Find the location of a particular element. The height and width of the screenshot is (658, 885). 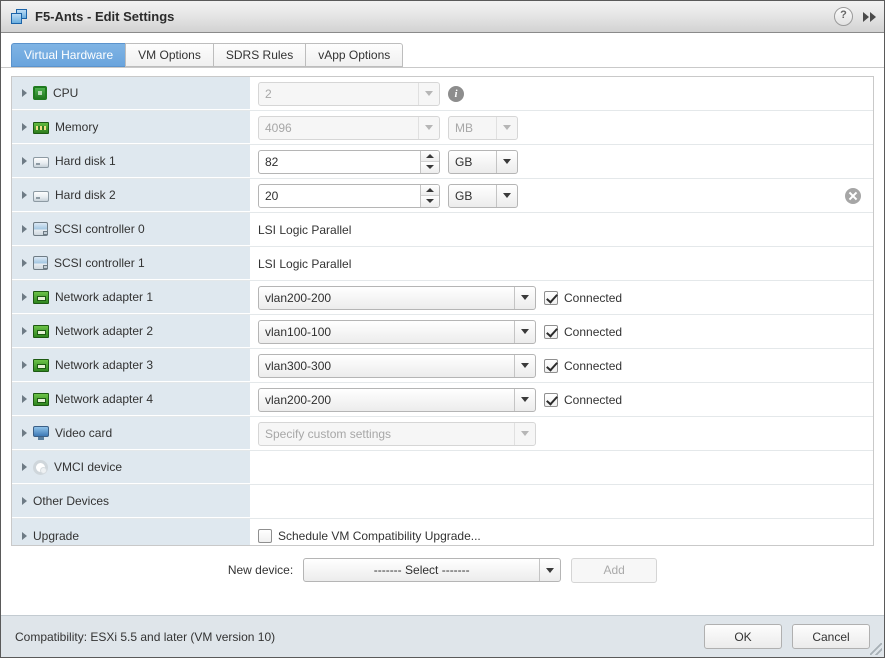

network-adapter-2-network-value: vlan100-100 is located at coordinates (298, 331).